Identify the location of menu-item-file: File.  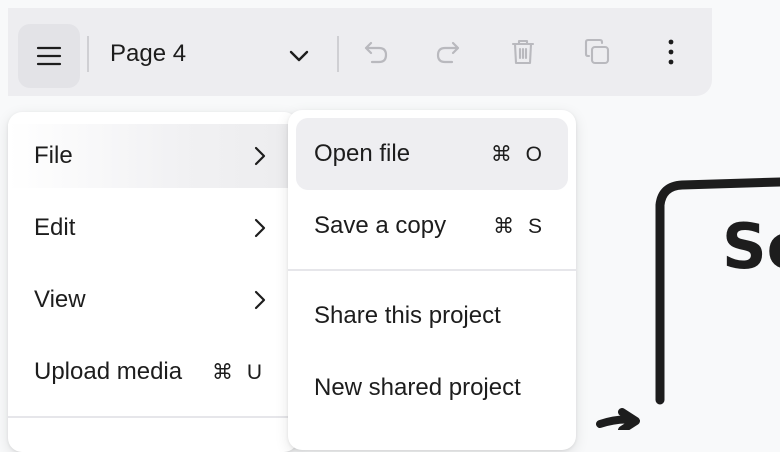
(153, 156).